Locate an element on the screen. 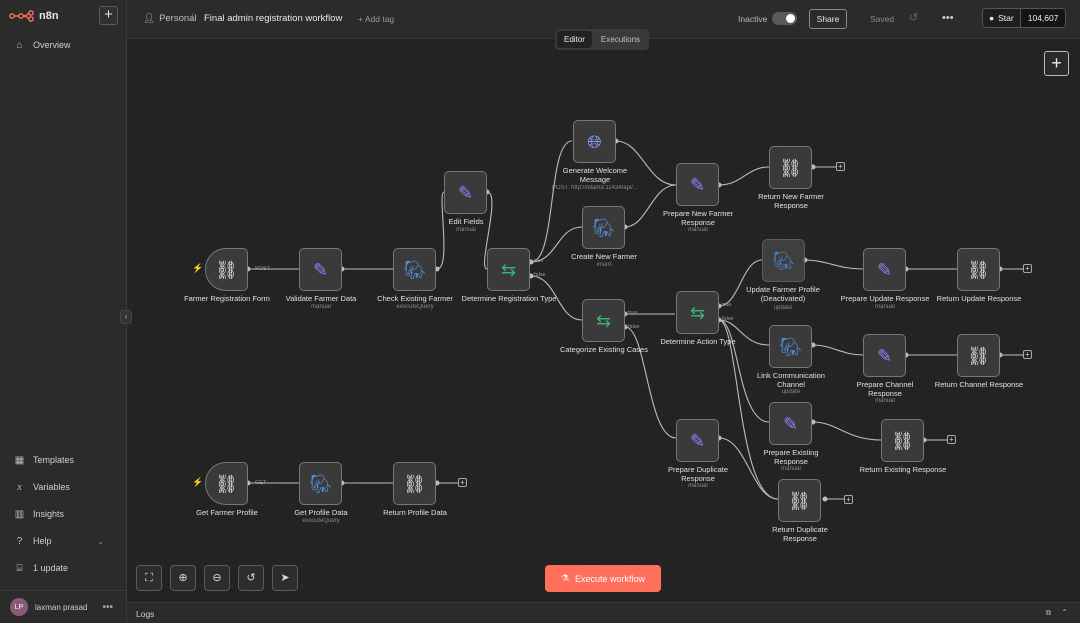  node-determine-action-type: ⇆ is located at coordinates (697, 312).